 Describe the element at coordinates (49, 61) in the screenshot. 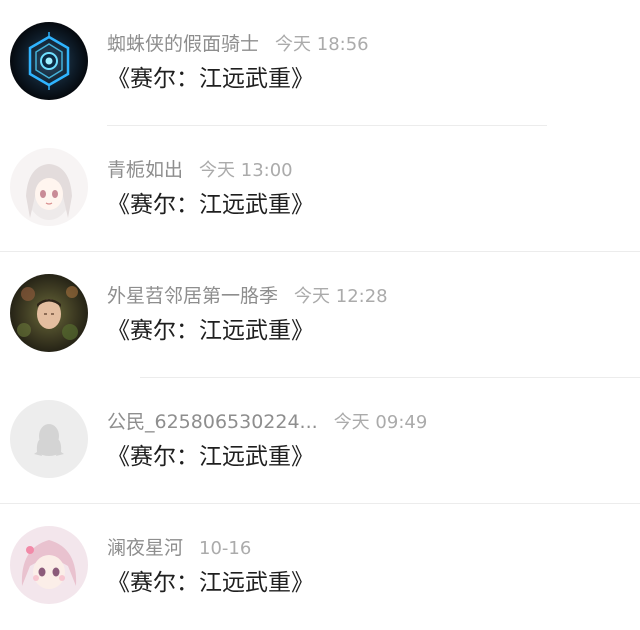

I see `hex-tech-avatar-icon` at that location.